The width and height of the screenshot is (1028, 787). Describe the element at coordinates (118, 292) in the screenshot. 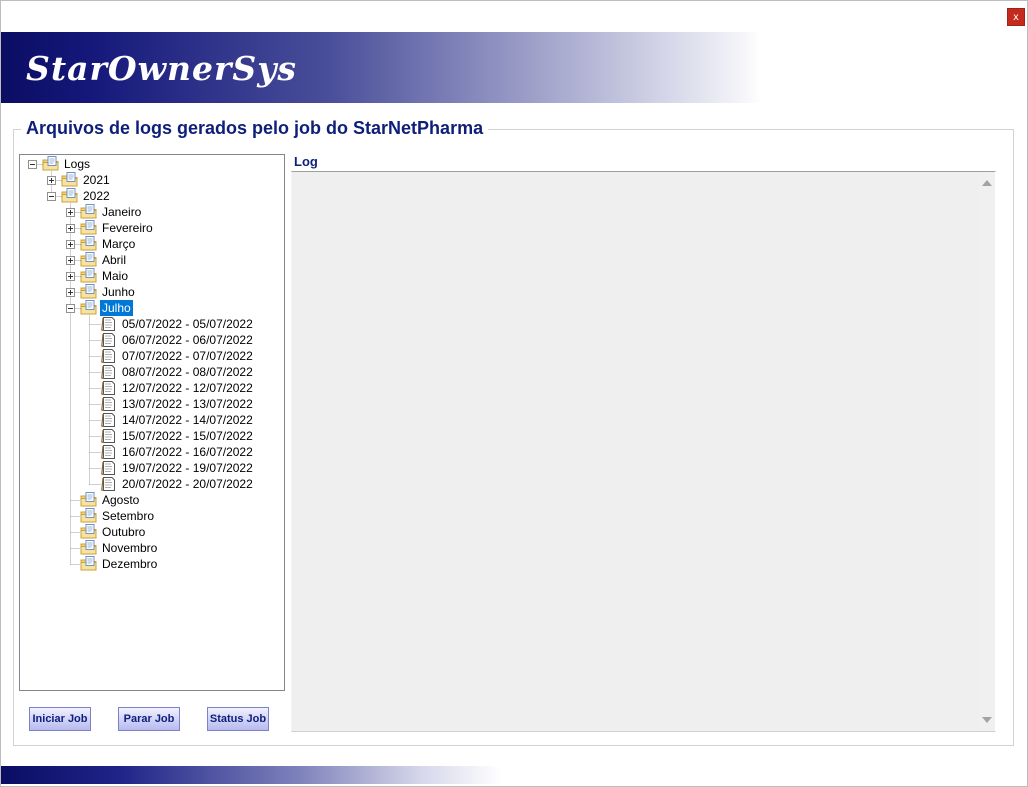

I see `tree-node-label: Junho` at that location.